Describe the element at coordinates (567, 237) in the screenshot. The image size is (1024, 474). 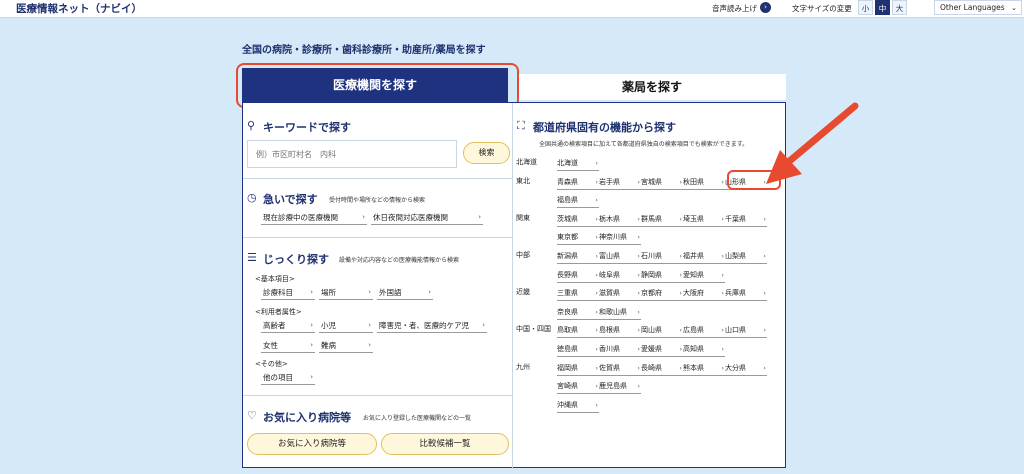
I see `prefecture-label: 東京都` at that location.